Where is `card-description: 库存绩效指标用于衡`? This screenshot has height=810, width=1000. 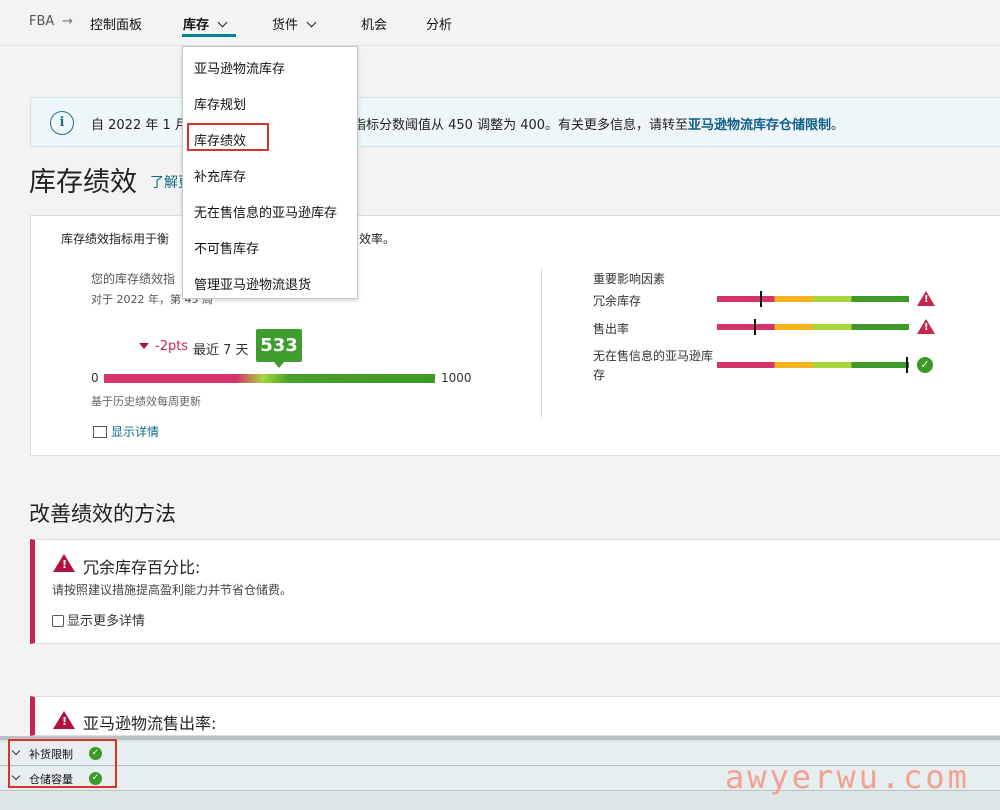 card-description: 库存绩效指标用于衡 is located at coordinates (115, 239).